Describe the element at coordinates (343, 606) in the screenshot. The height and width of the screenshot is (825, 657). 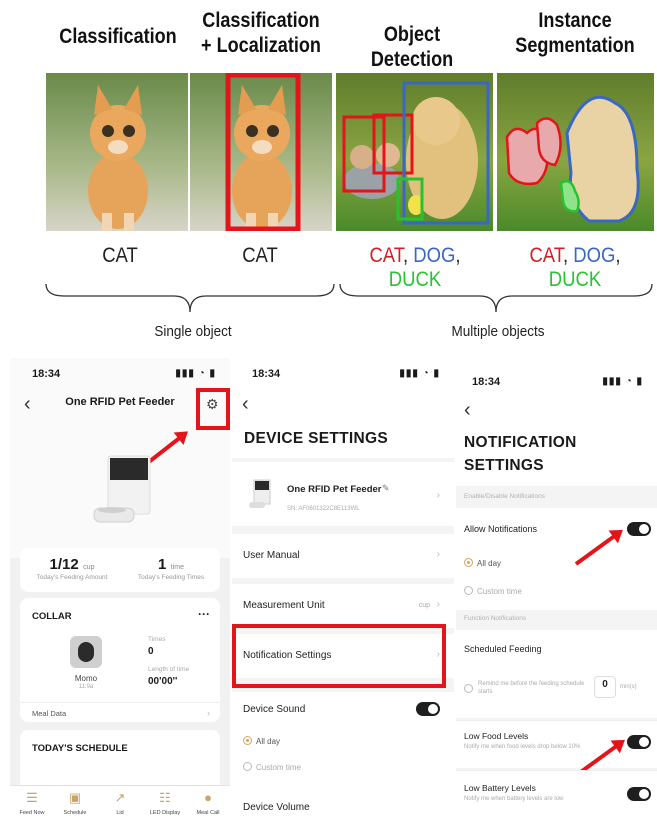
I see `measurement-unit-row: Measurement Unit cup ›` at that location.